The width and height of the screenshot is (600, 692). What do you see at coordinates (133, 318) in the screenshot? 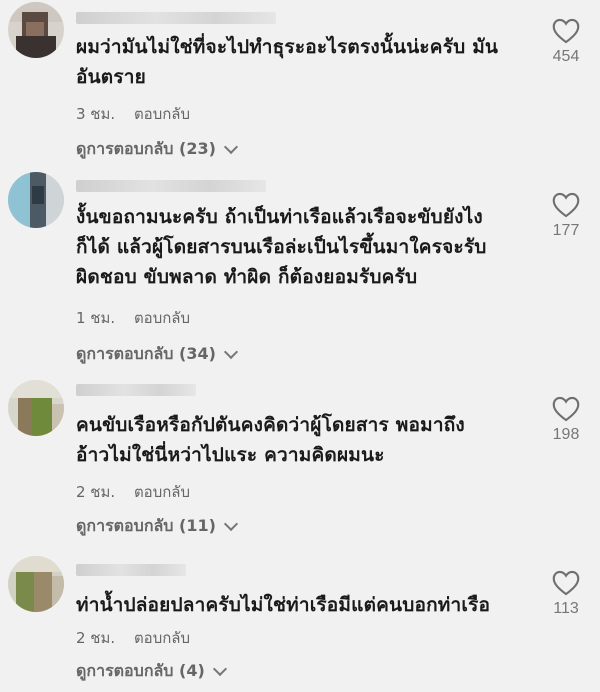
I see `comment-meta: 1 ชม. ตอบกลับ` at bounding box center [133, 318].